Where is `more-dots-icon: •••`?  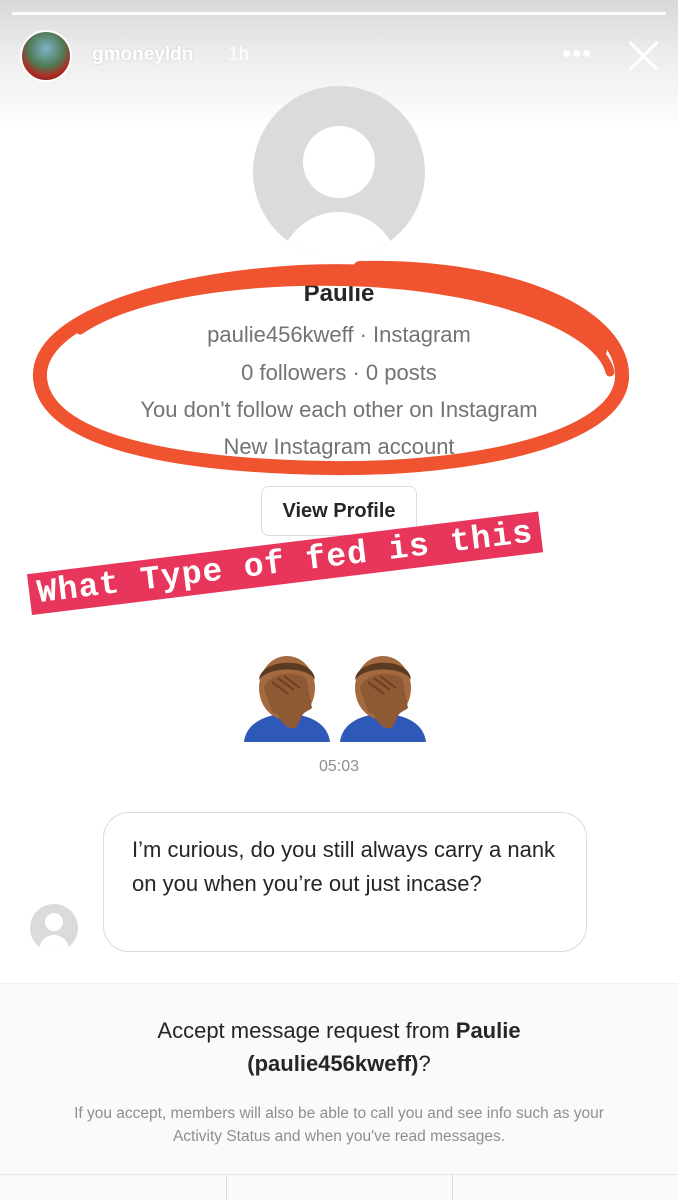 more-dots-icon: ••• is located at coordinates (577, 53).